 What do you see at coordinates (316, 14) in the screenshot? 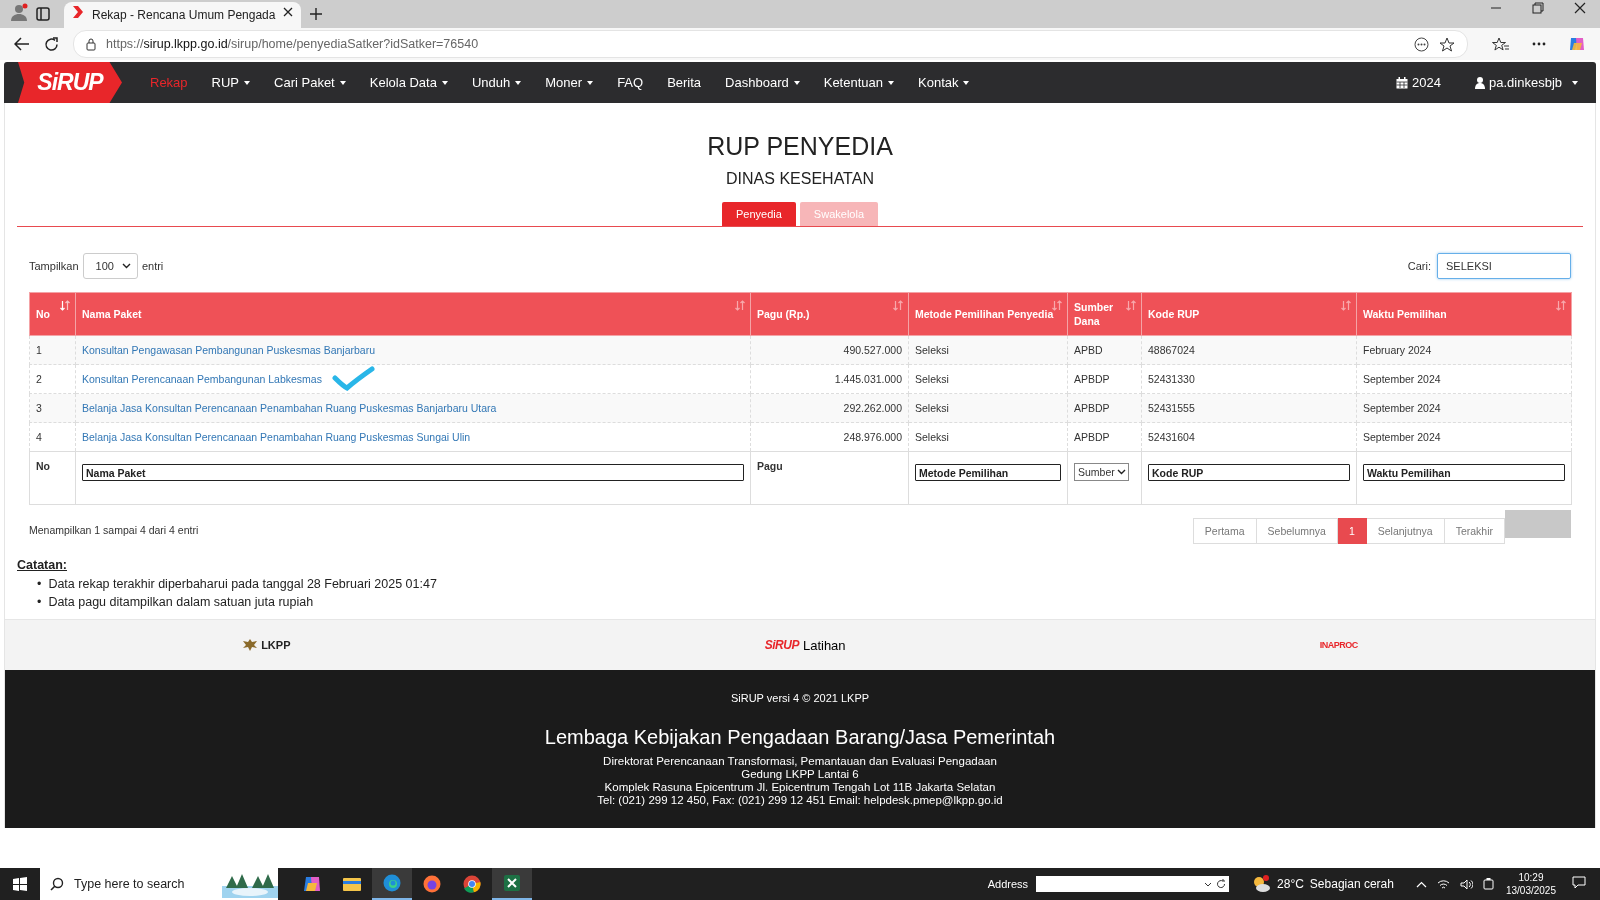
I see `new-tab-icon` at bounding box center [316, 14].